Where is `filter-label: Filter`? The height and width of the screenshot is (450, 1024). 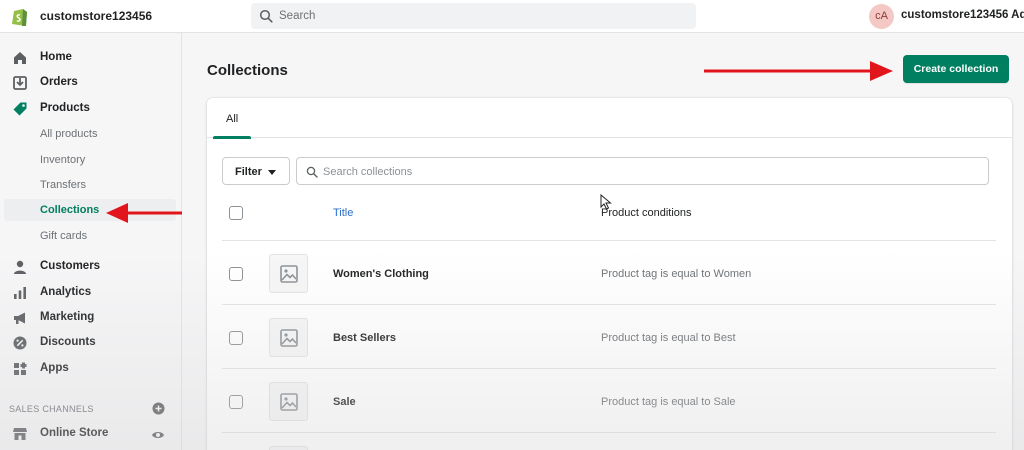
filter-label: Filter is located at coordinates (248, 172).